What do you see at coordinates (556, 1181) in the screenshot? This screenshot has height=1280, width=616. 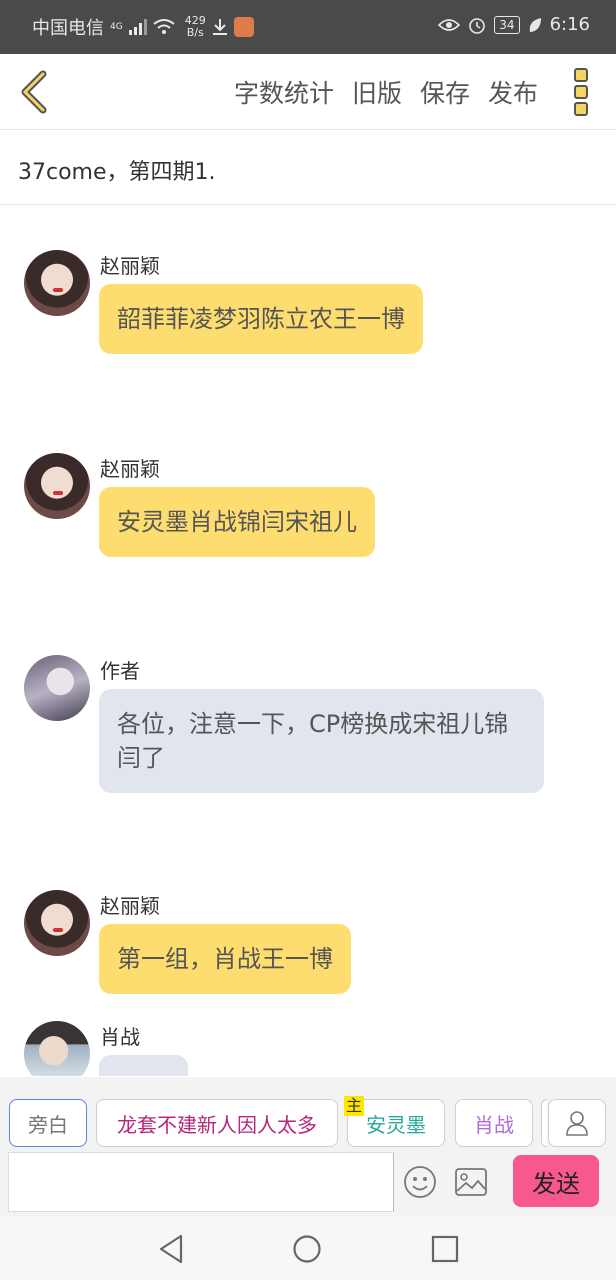 I see `send-button: 发送` at bounding box center [556, 1181].